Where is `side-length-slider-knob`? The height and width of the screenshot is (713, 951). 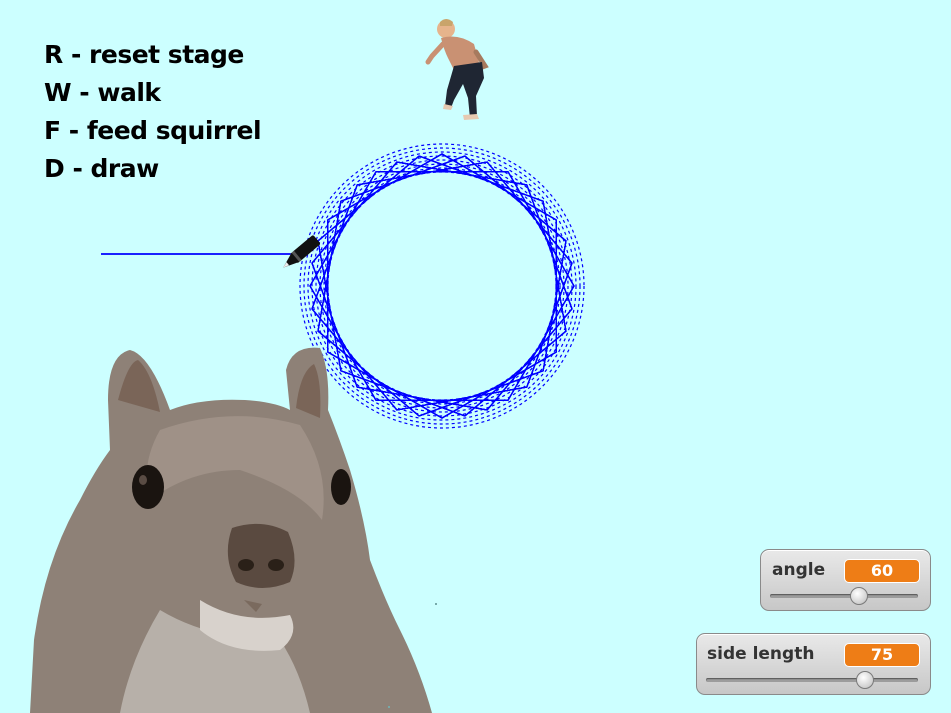
side-length-slider-knob is located at coordinates (865, 680).